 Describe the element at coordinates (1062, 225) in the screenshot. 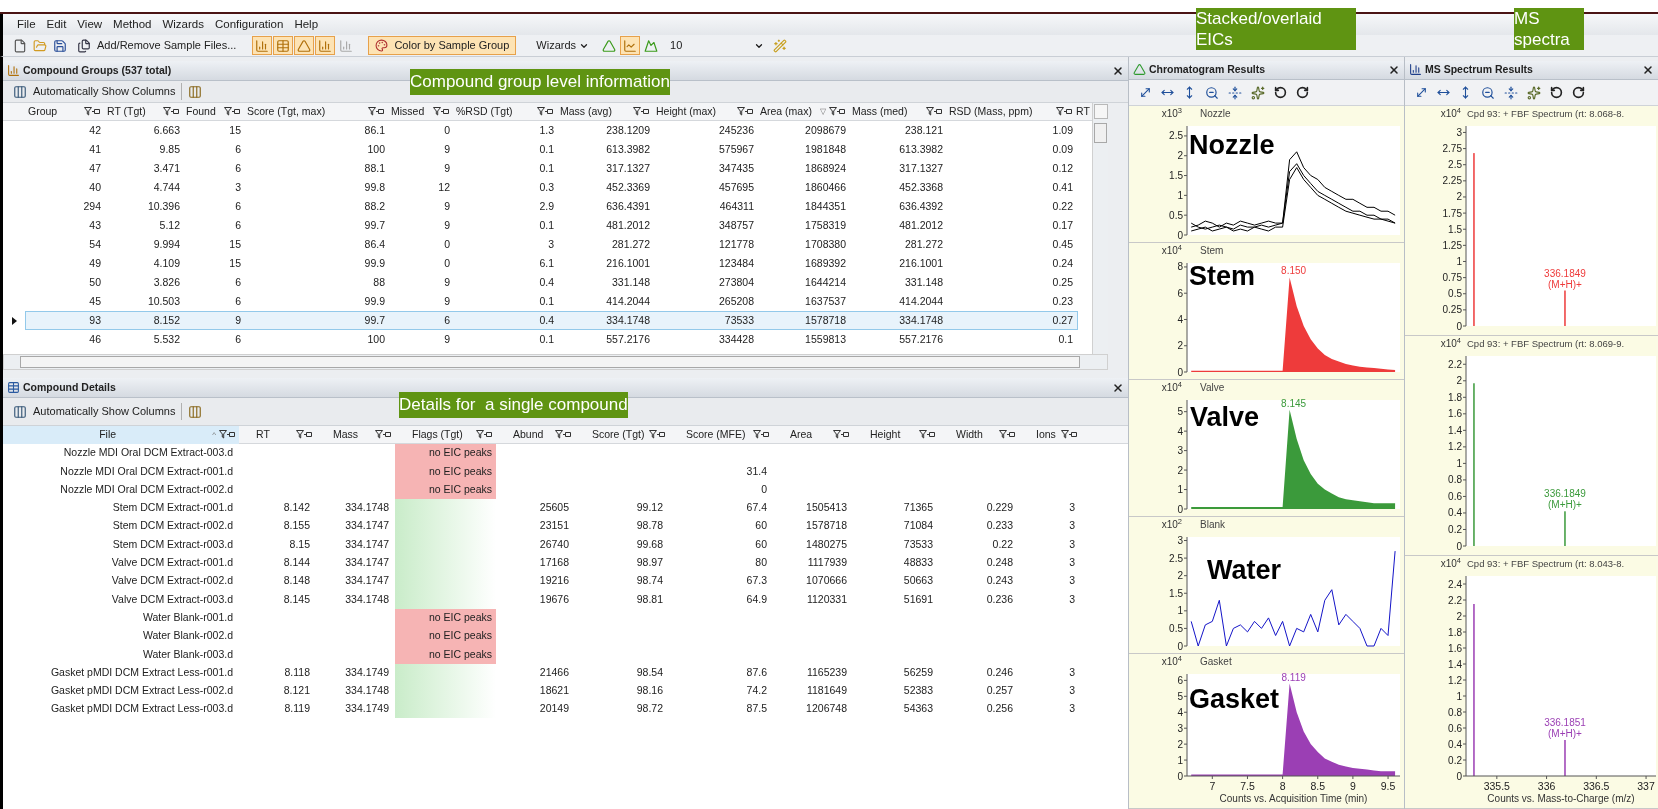

I see `table-cell-text: 0.17` at that location.